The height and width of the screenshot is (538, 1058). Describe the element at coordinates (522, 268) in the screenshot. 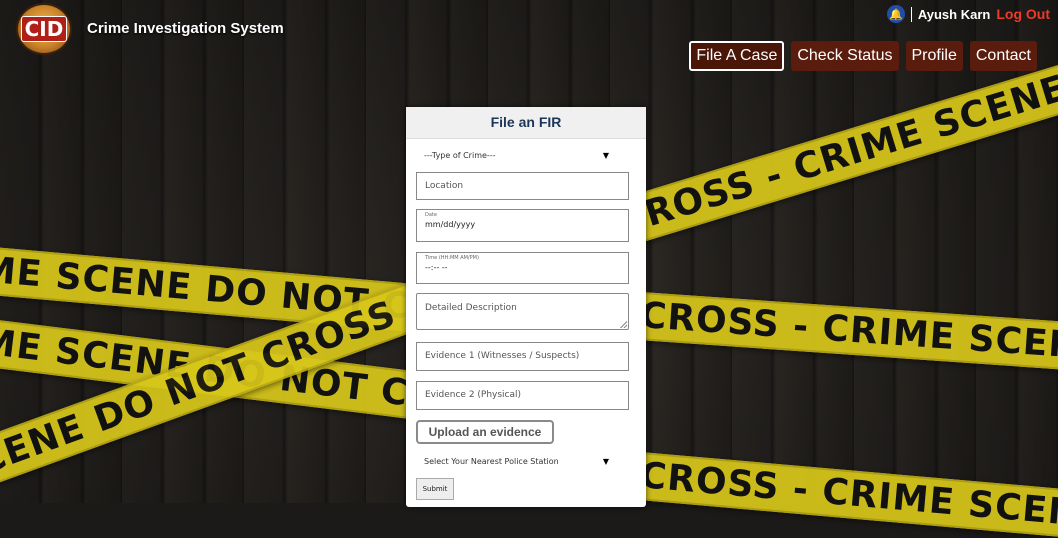

I see `time-input: Time (HH:MM AM/PM) --:-- --` at that location.